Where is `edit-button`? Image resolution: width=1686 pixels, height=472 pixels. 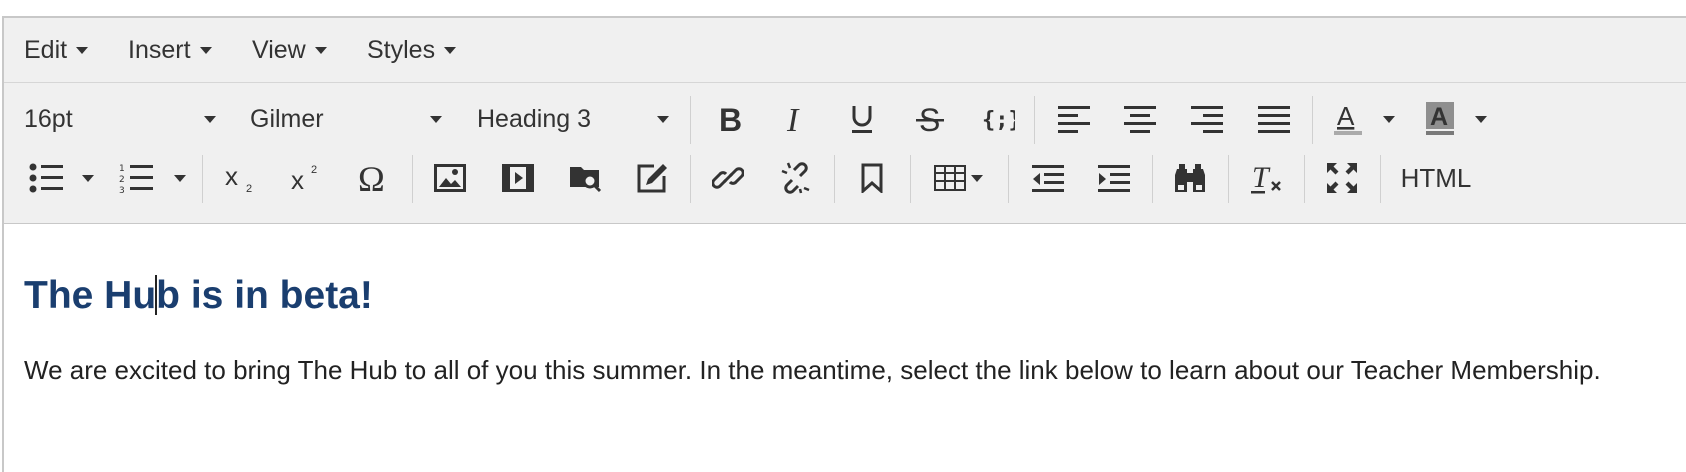
edit-button is located at coordinates (652, 178).